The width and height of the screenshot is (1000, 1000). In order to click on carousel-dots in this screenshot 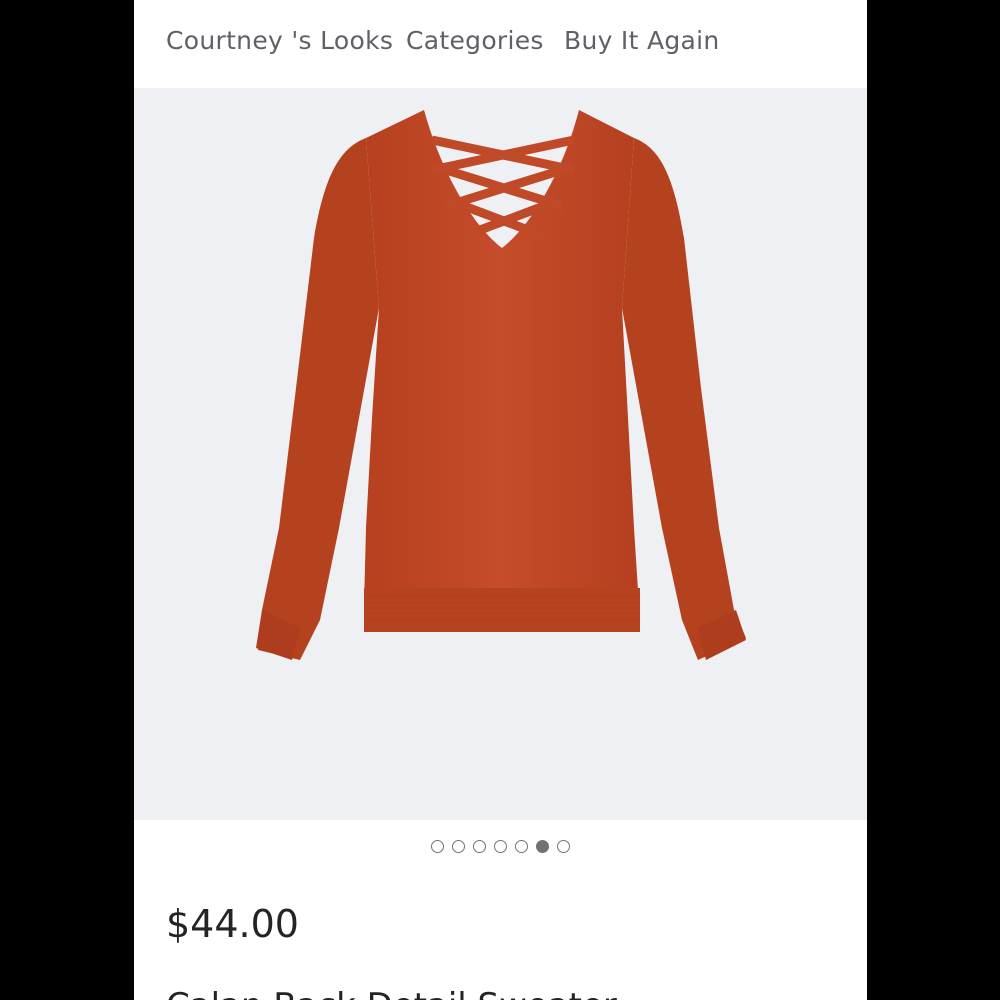, I will do `click(500, 847)`.